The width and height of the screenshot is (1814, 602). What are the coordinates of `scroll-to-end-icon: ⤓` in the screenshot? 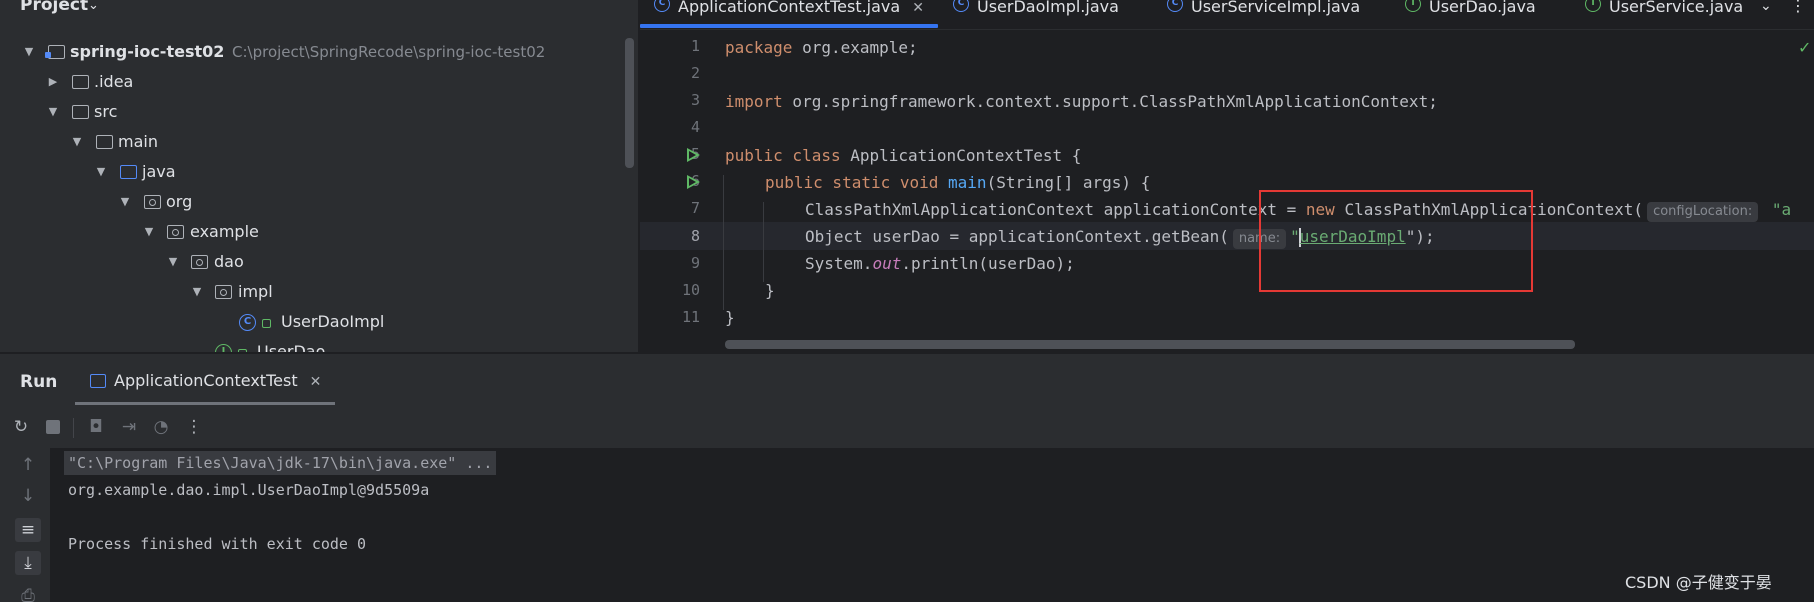 It's located at (28, 563).